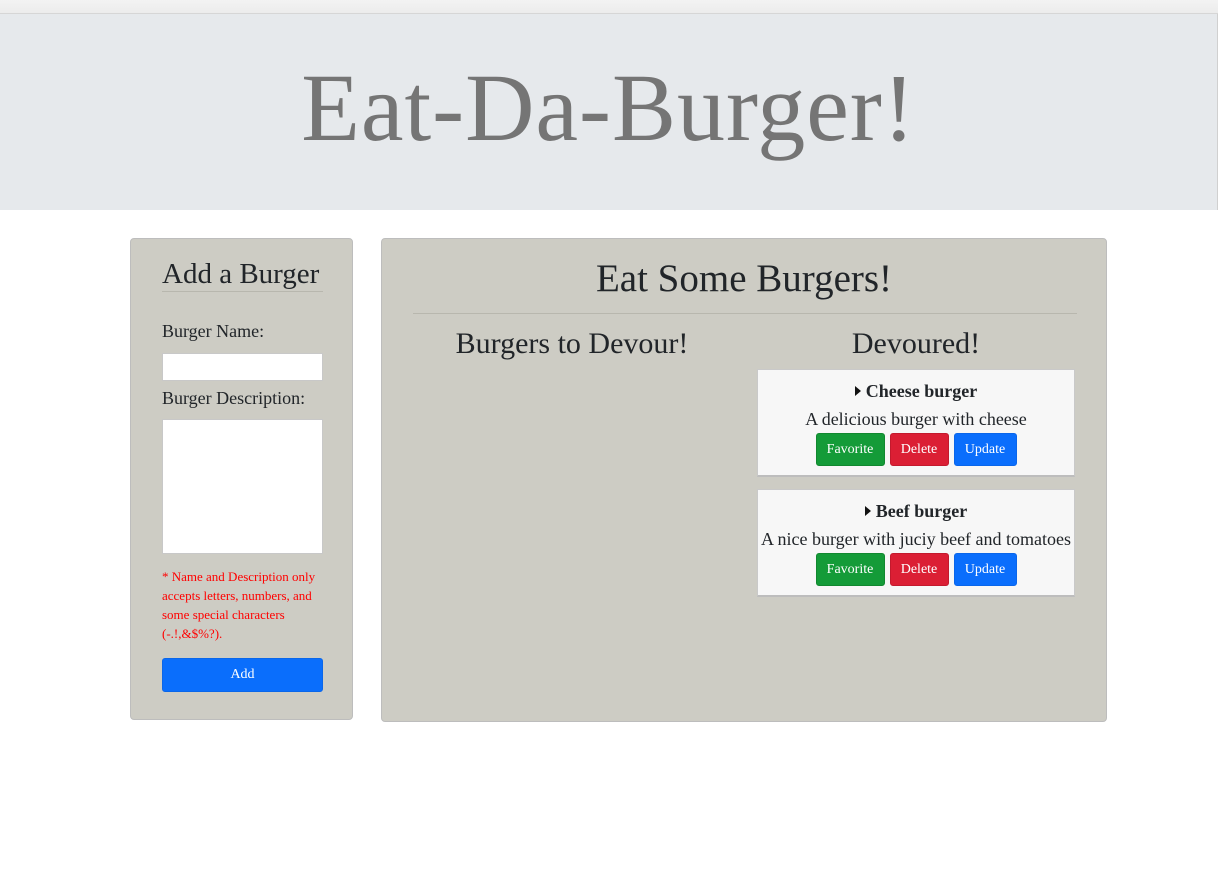 The width and height of the screenshot is (1218, 872). I want to click on to-devour-column-title: Burgers to Devour!, so click(572, 343).